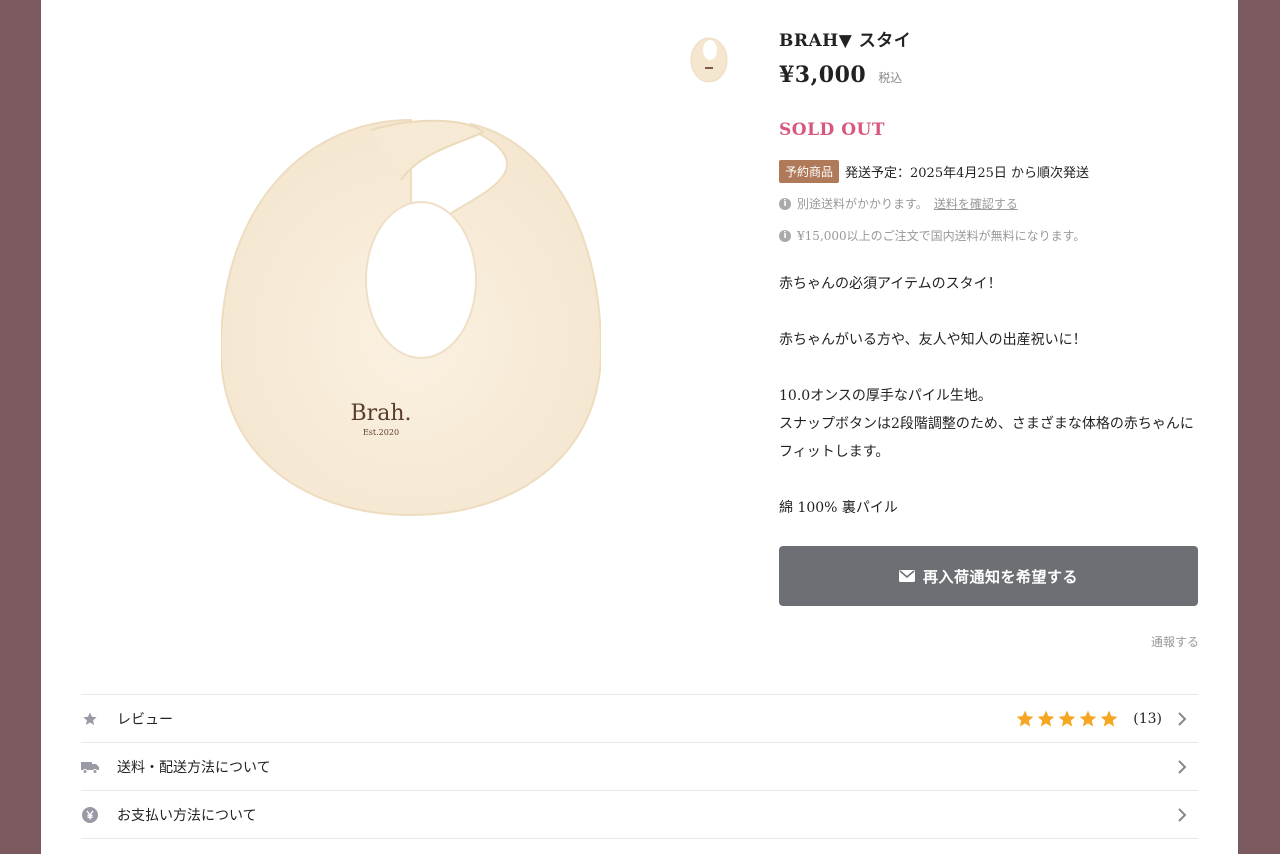  Describe the element at coordinates (906, 576) in the screenshot. I see `mail-icon` at that location.